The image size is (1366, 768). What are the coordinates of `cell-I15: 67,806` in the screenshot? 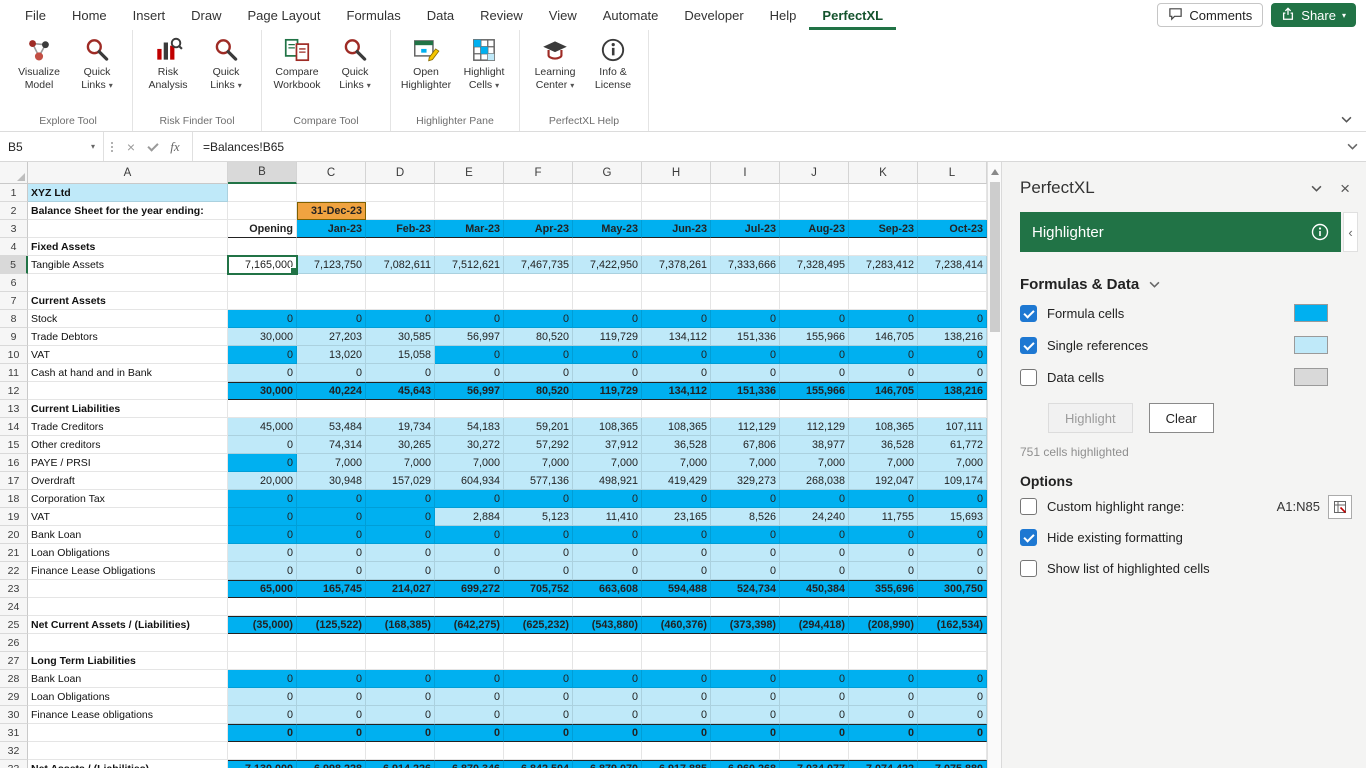 It's located at (745, 445).